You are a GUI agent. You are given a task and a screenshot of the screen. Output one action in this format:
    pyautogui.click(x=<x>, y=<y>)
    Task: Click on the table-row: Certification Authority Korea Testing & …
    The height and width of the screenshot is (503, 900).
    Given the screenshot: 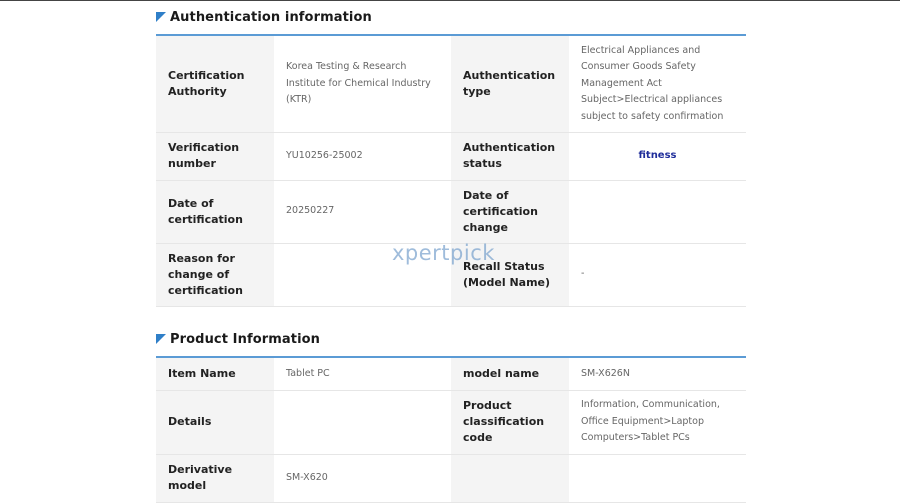 What is the action you would take?
    pyautogui.click(x=451, y=84)
    